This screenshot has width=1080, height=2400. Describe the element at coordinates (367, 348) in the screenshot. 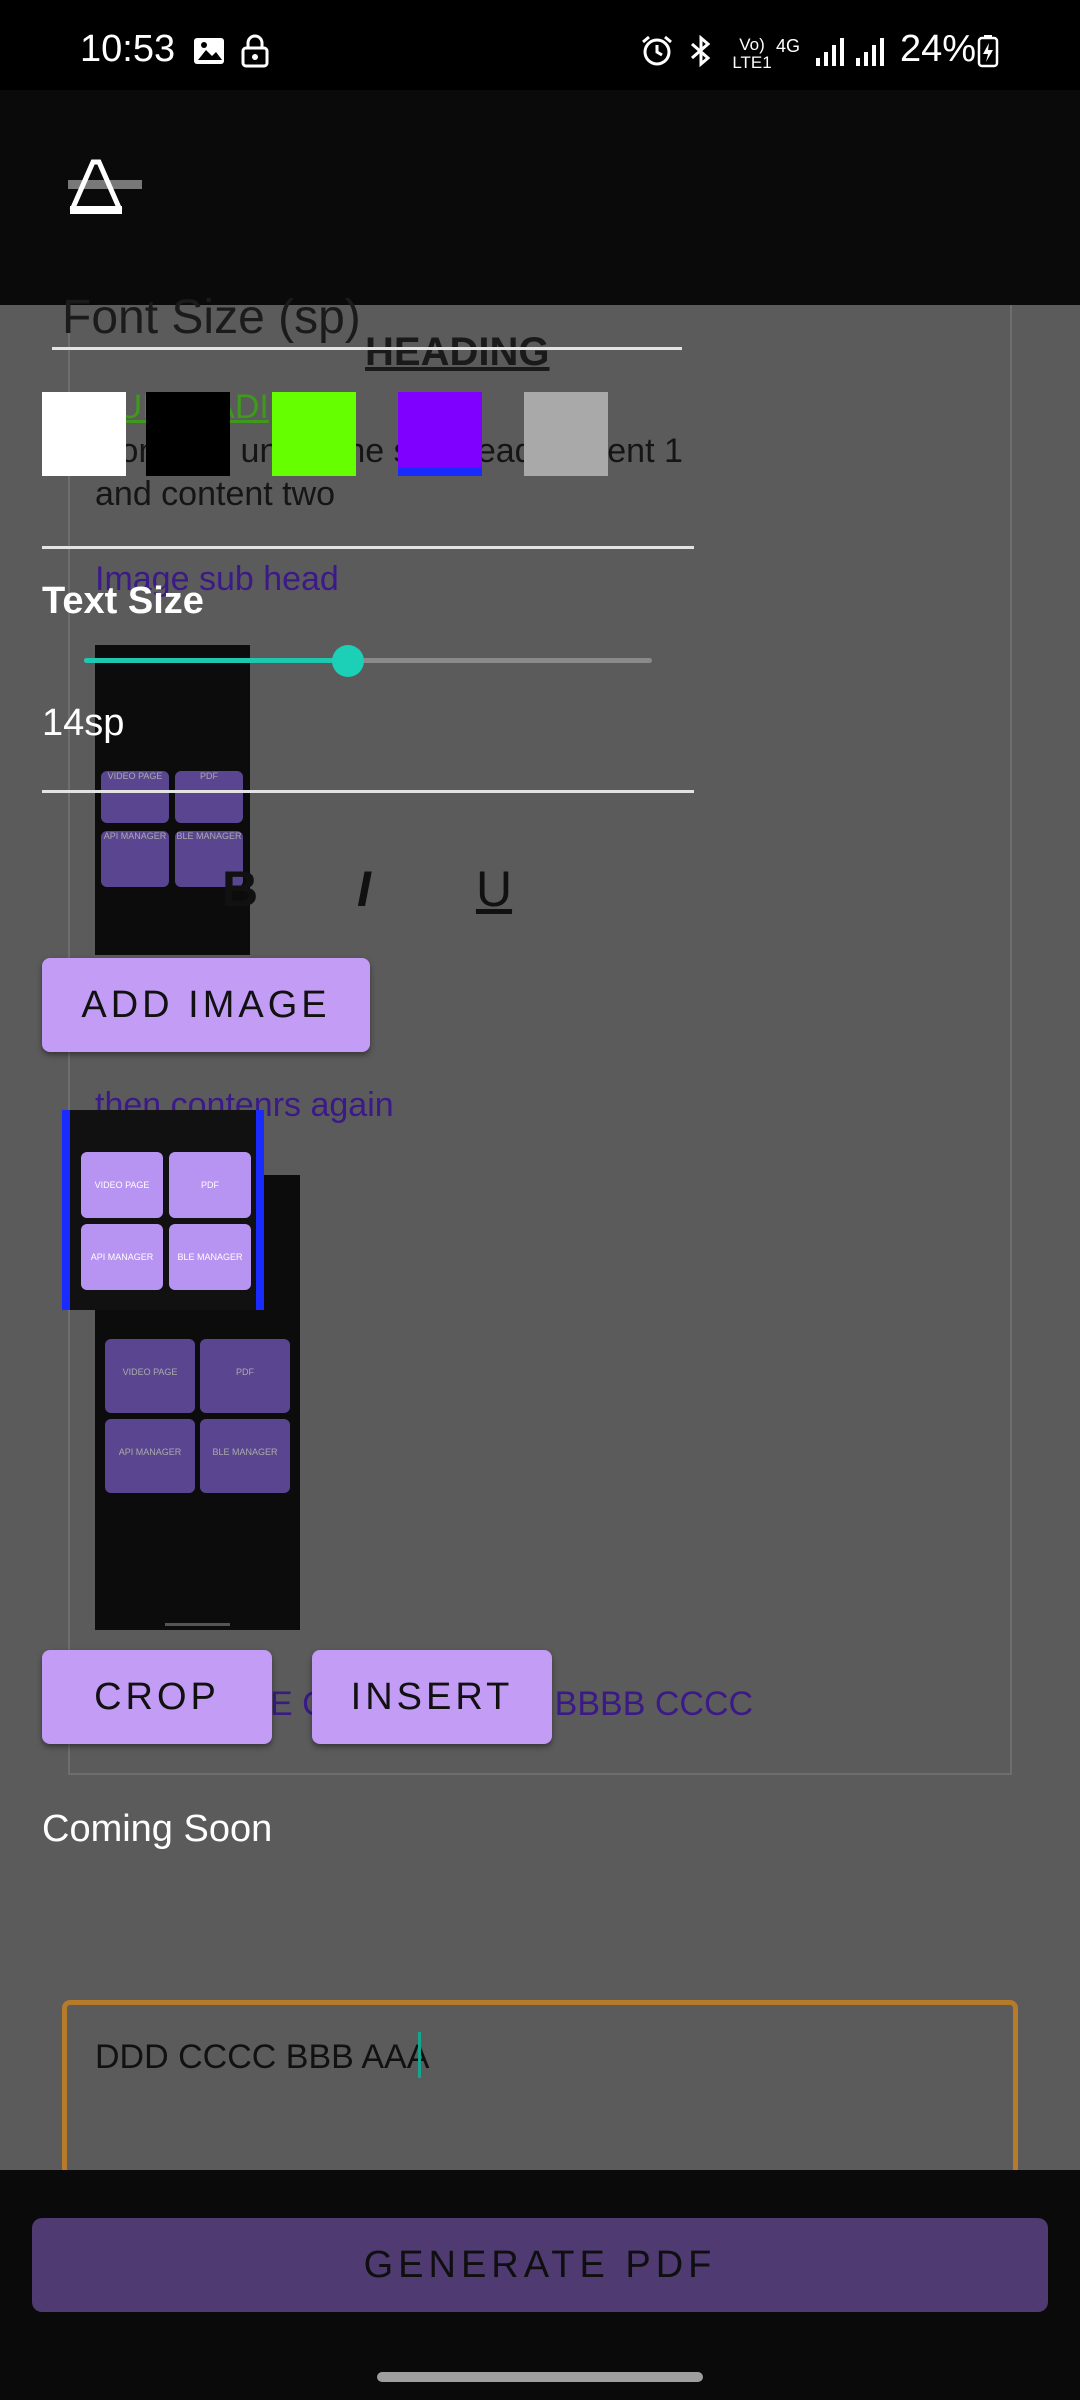

I see `font-size-underline` at that location.